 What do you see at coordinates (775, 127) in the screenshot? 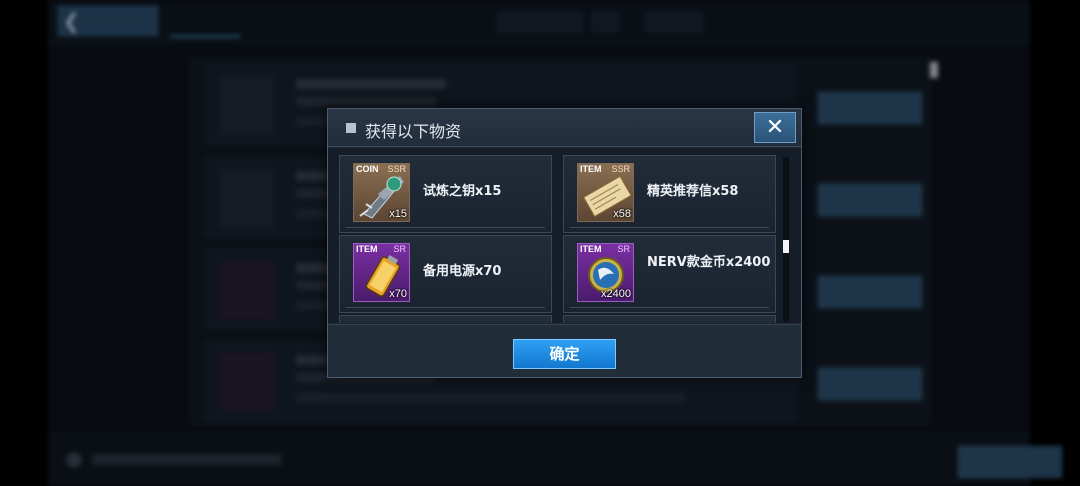
I see `close-button: ✕` at bounding box center [775, 127].